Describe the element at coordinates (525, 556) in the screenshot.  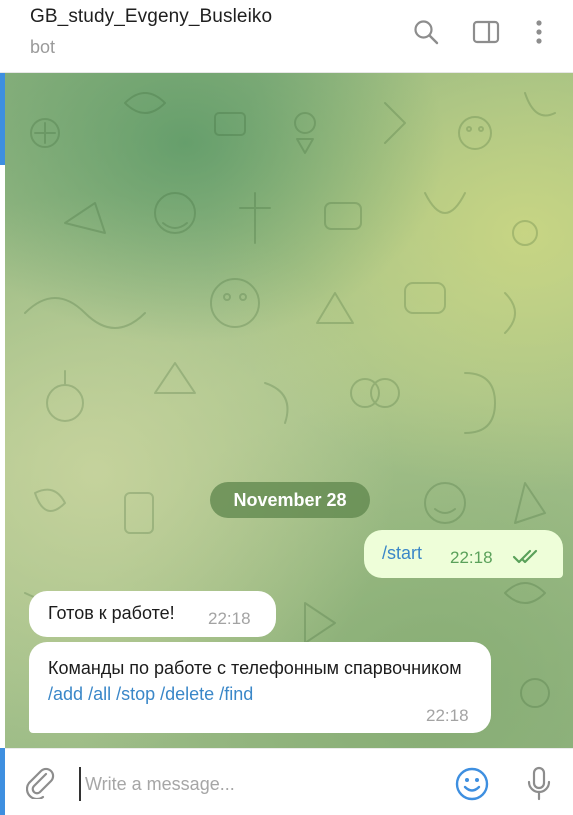
I see `double-check-icon` at that location.